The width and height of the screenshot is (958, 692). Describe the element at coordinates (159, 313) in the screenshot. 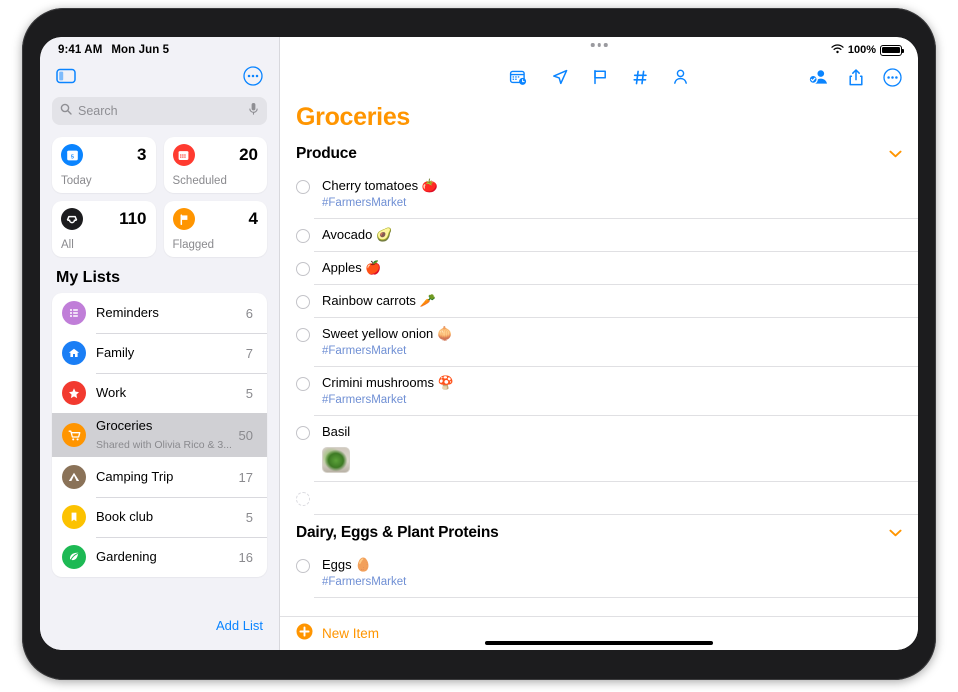

I see `sidebar-item-reminders: Reminders 6` at that location.